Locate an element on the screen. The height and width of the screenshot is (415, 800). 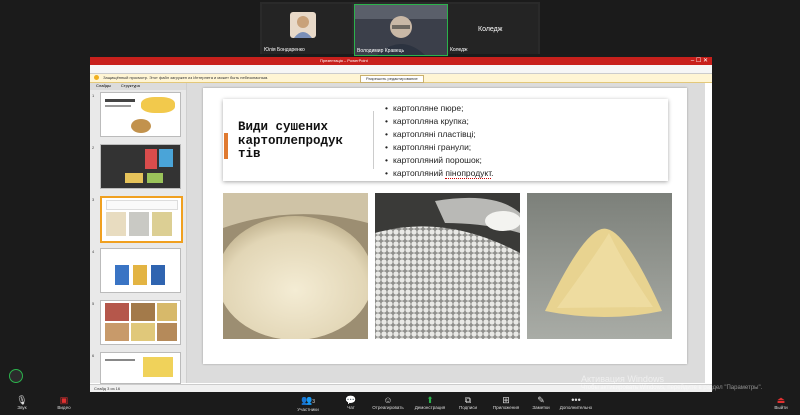
more-icon: ••• is located at coordinates (576, 400).